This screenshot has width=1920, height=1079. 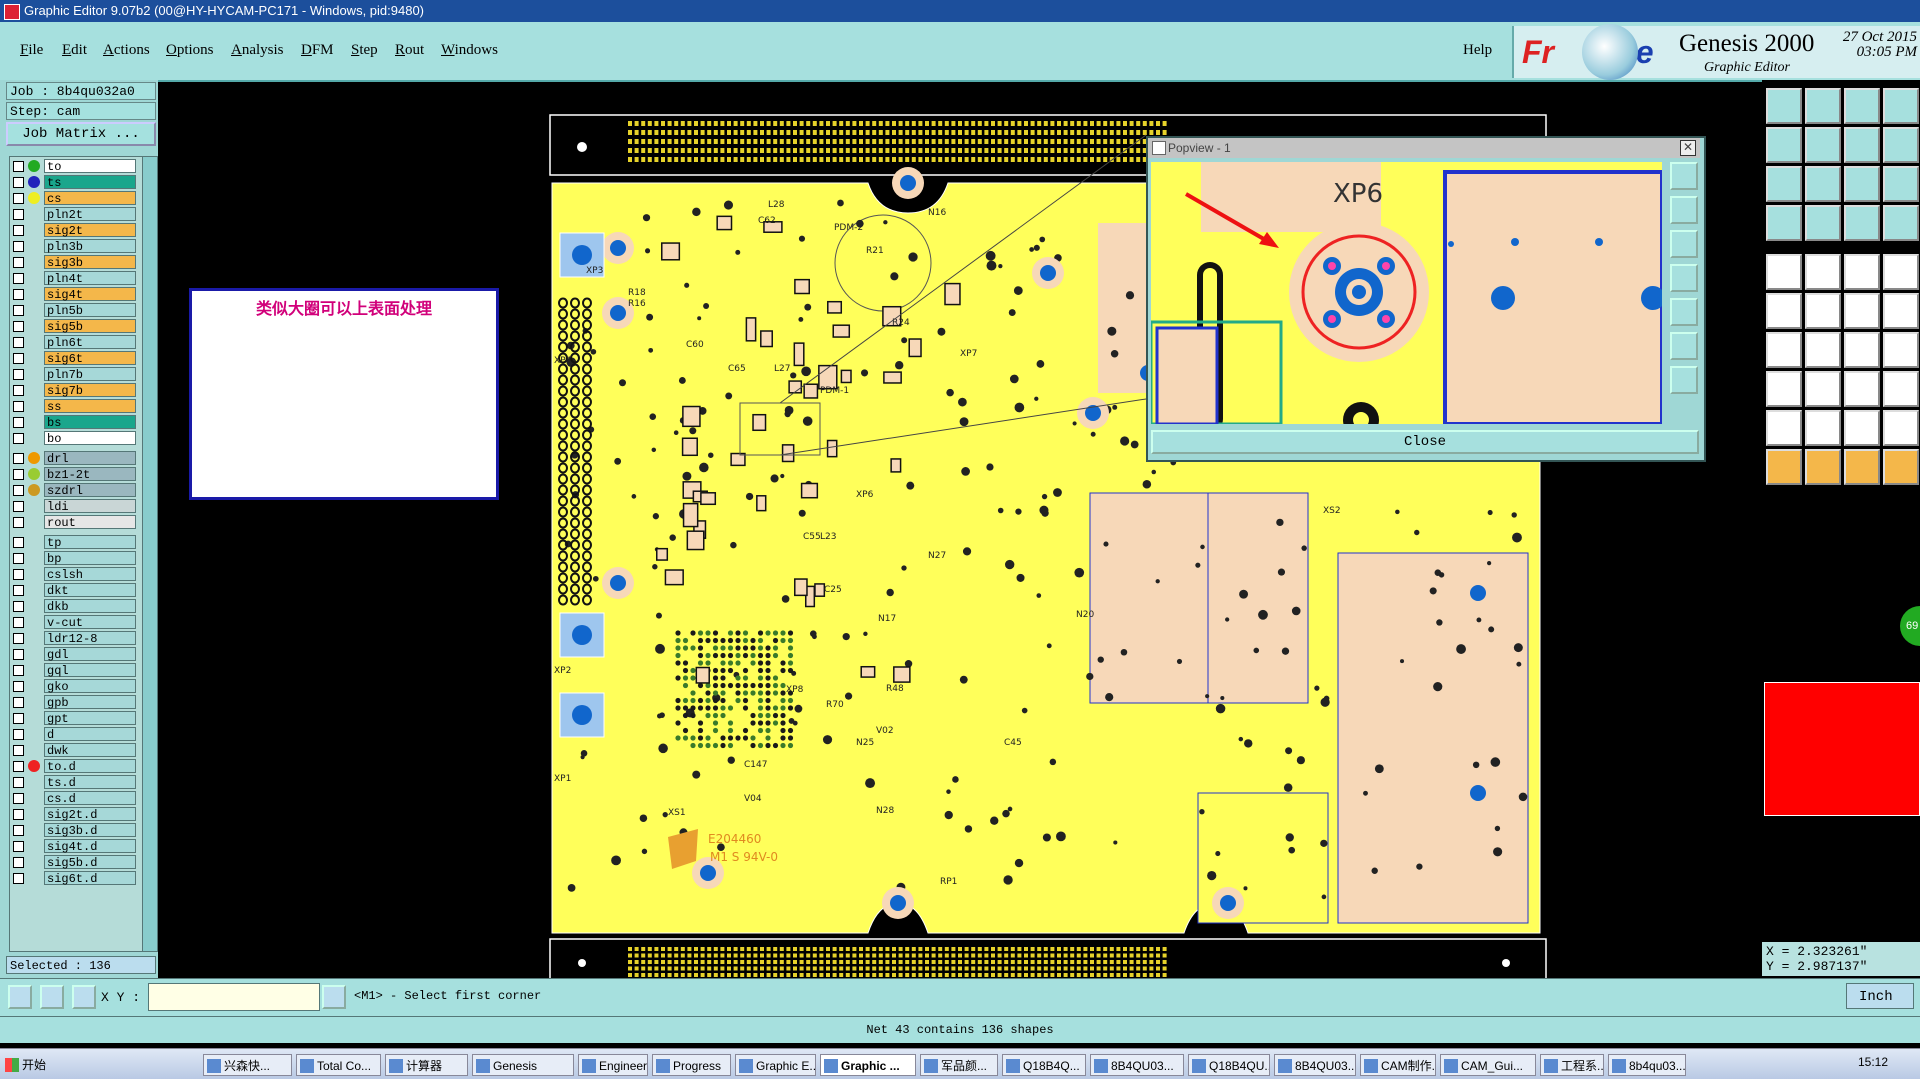 I want to click on layer-name: sig6t, so click(x=90, y=358).